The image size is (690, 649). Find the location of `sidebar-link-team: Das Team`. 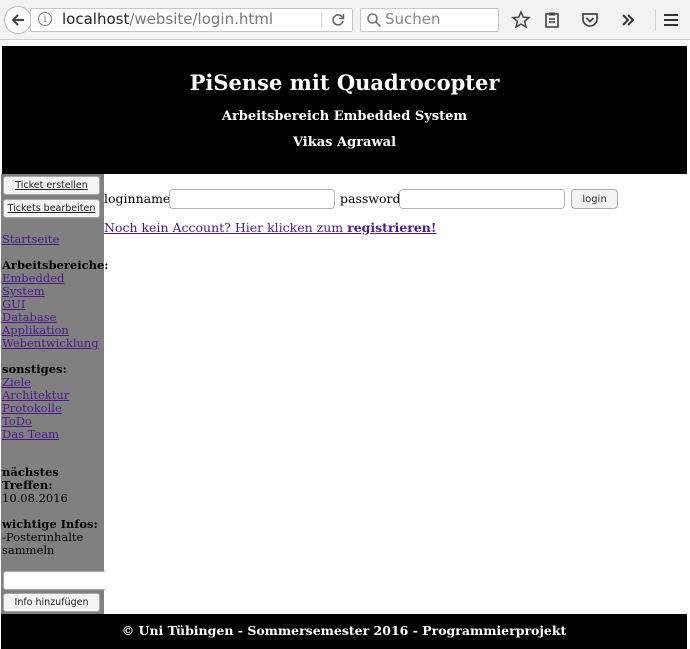

sidebar-link-team: Das Team is located at coordinates (30, 434).